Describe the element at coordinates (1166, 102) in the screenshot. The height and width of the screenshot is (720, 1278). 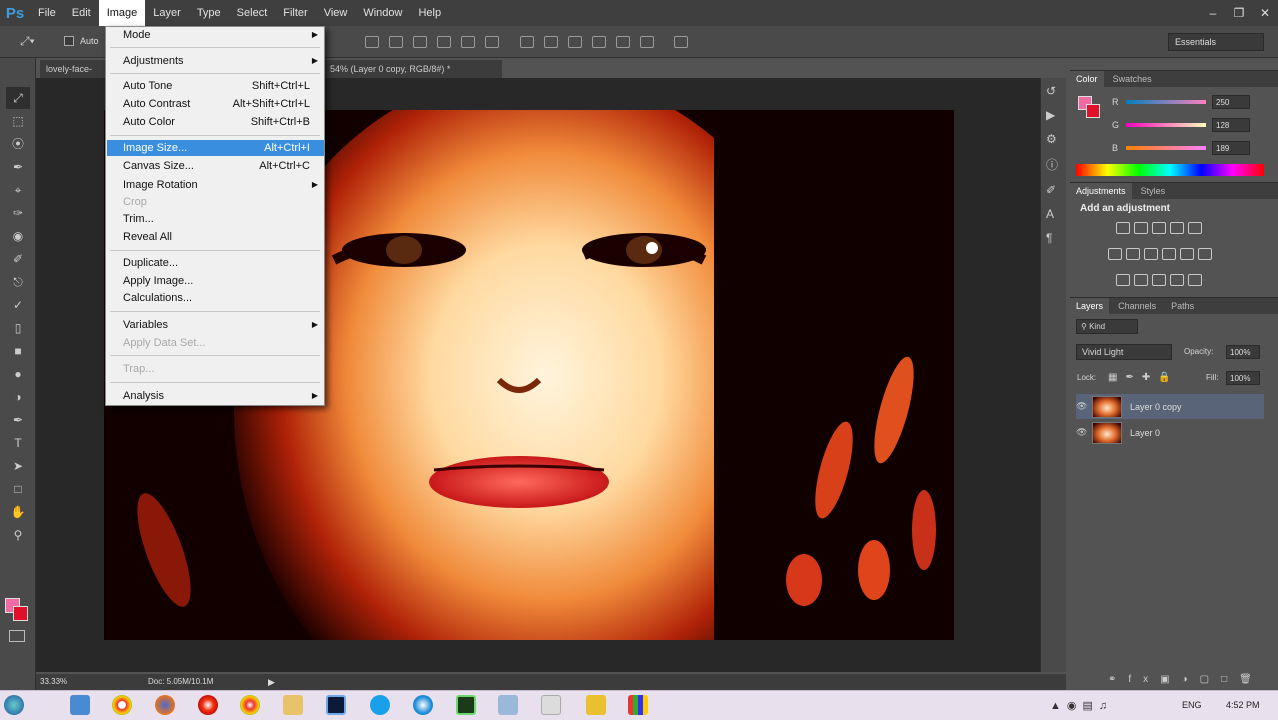
I see `channel-r-slider` at that location.